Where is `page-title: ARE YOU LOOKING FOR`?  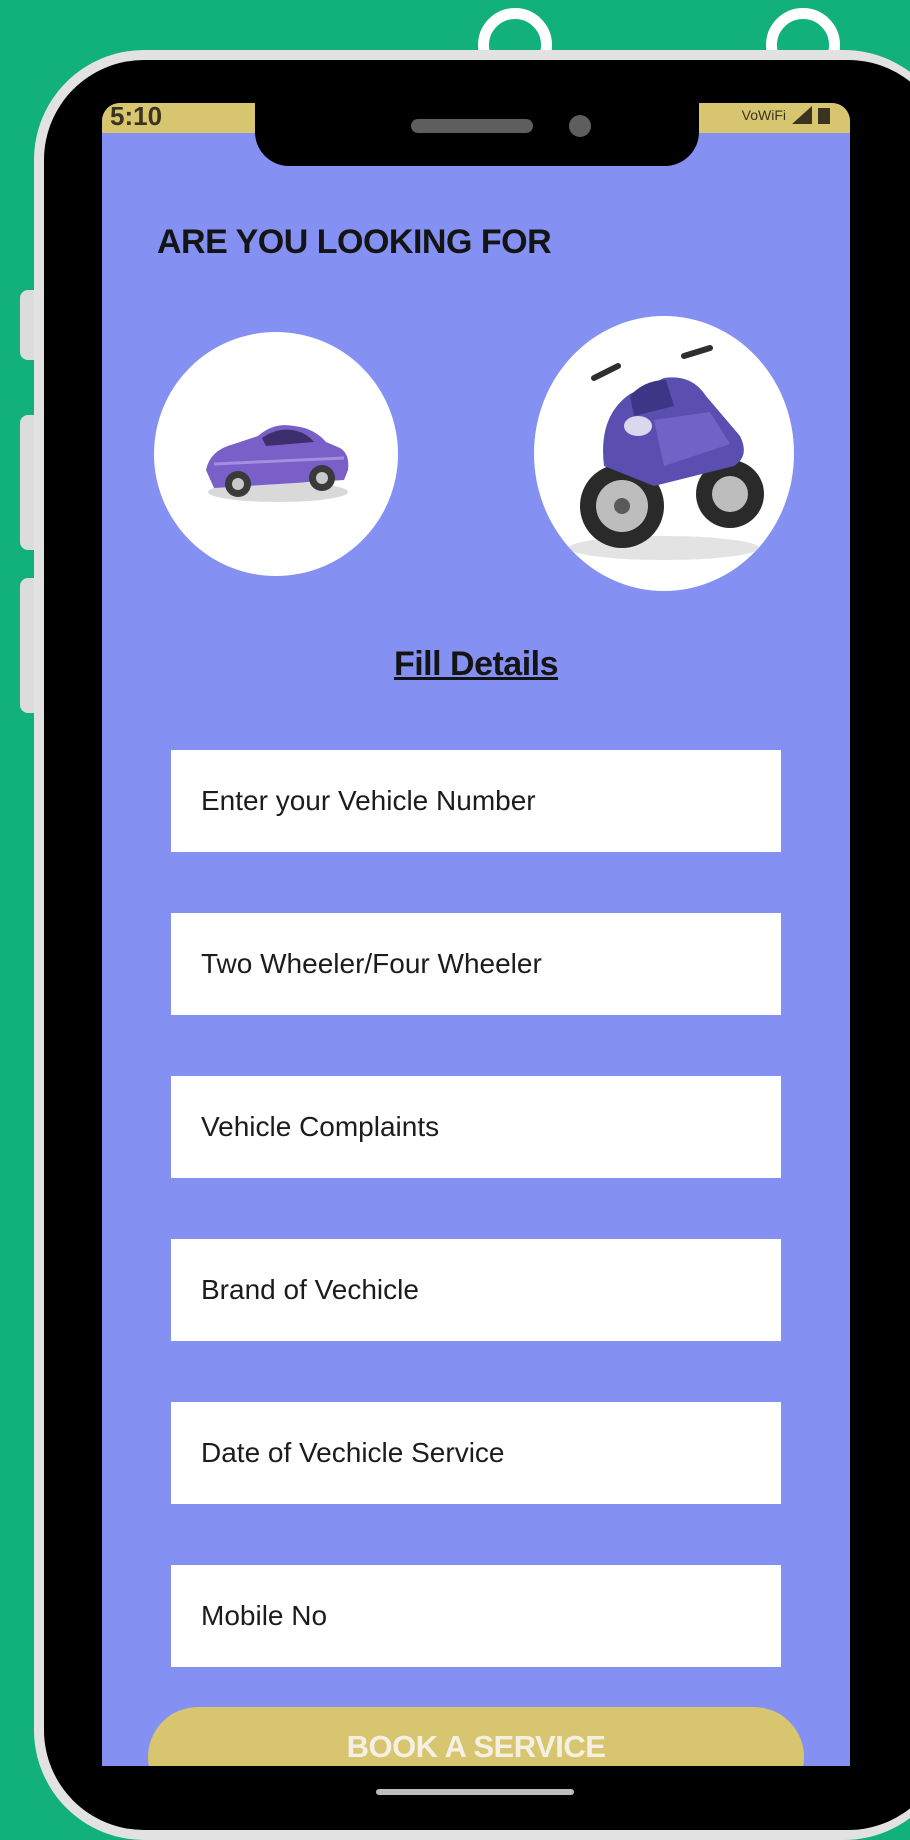 page-title: ARE YOU LOOKING FOR is located at coordinates (354, 242).